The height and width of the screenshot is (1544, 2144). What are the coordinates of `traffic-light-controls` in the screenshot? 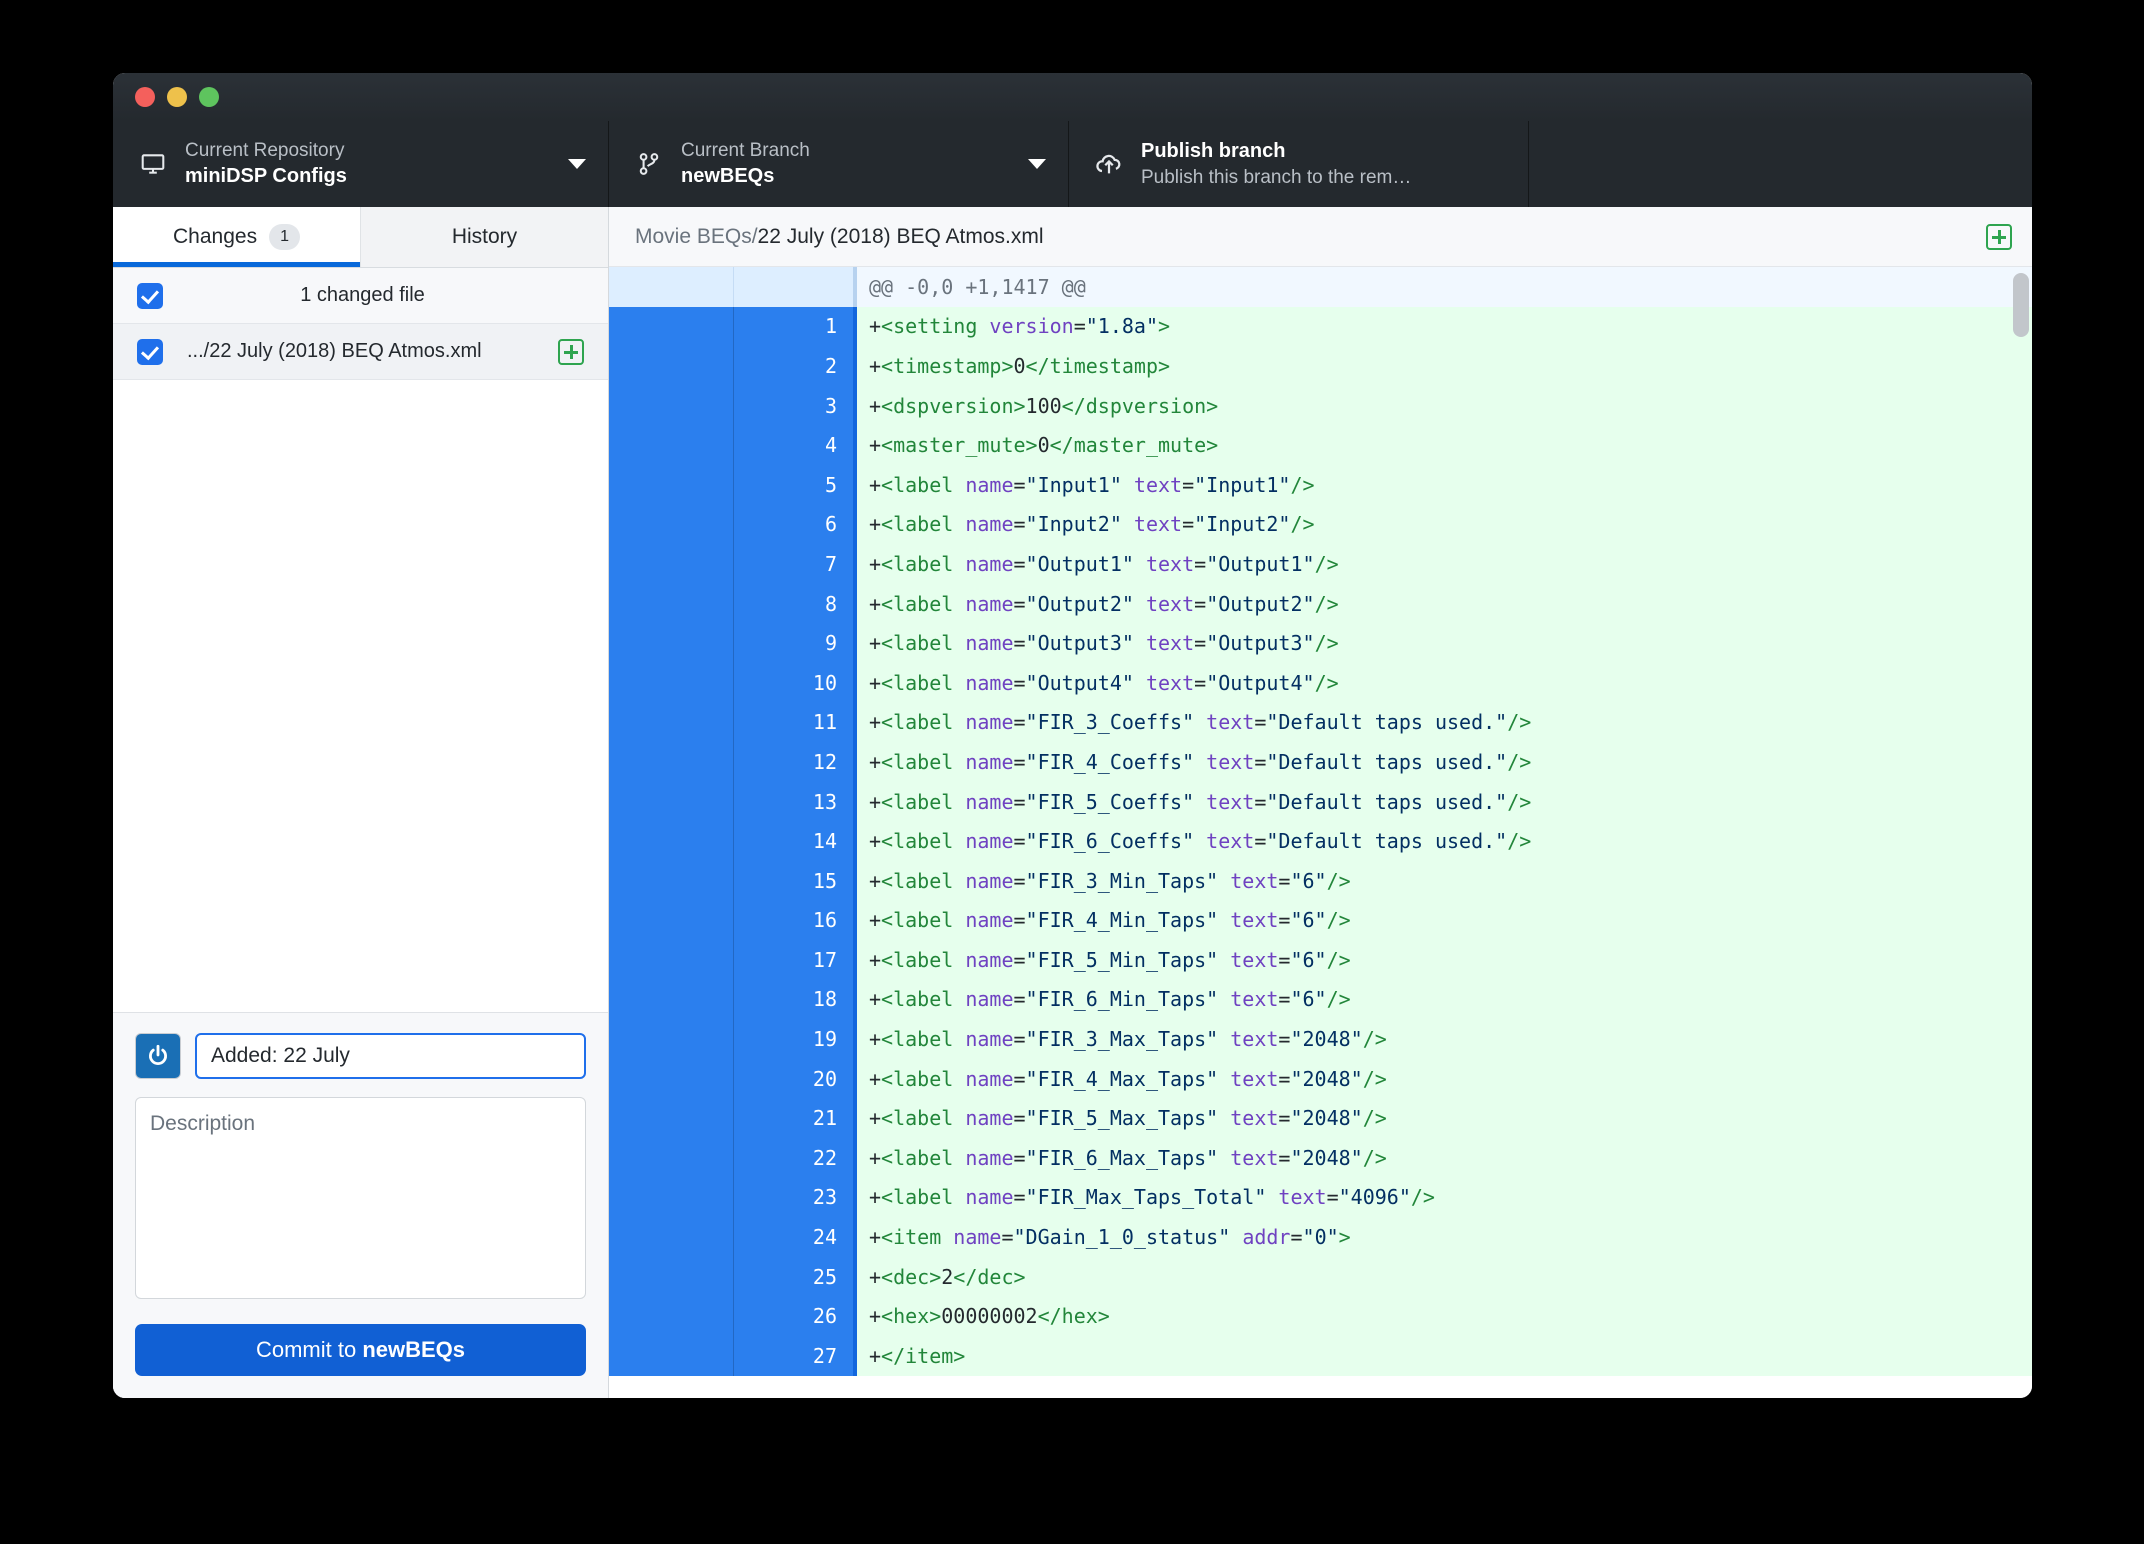 It's located at (177, 97).